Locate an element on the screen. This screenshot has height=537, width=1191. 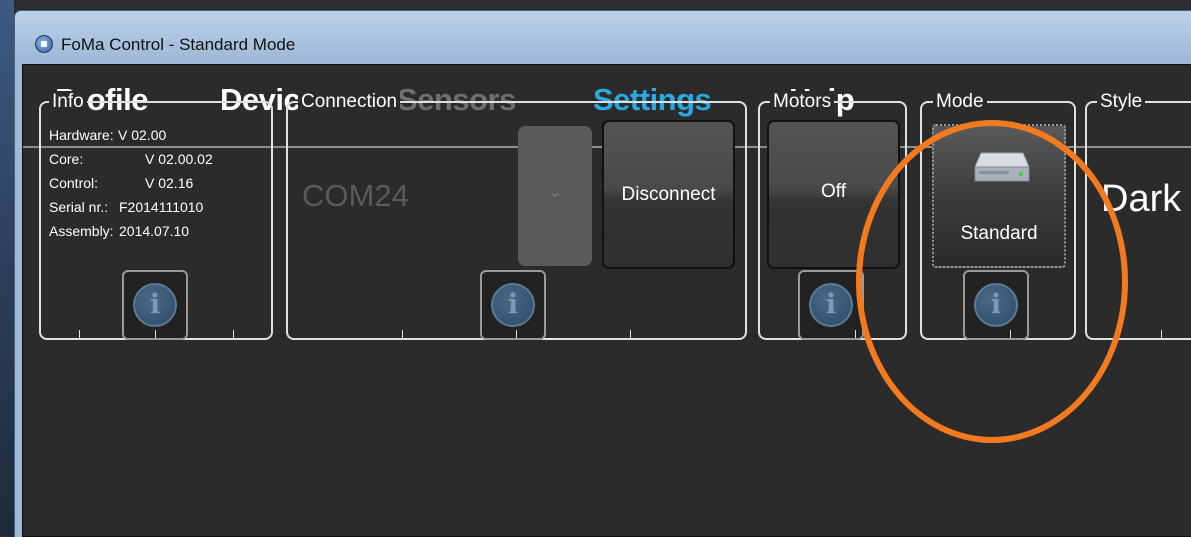
info-value: 2014.07.10 is located at coordinates (154, 231).